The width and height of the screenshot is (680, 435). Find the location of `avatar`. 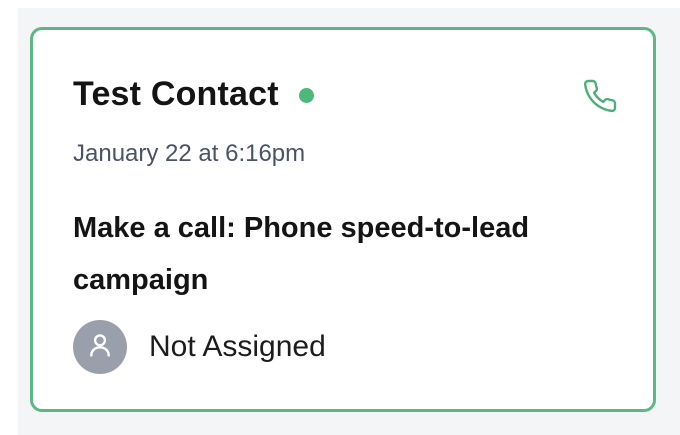

avatar is located at coordinates (100, 347).